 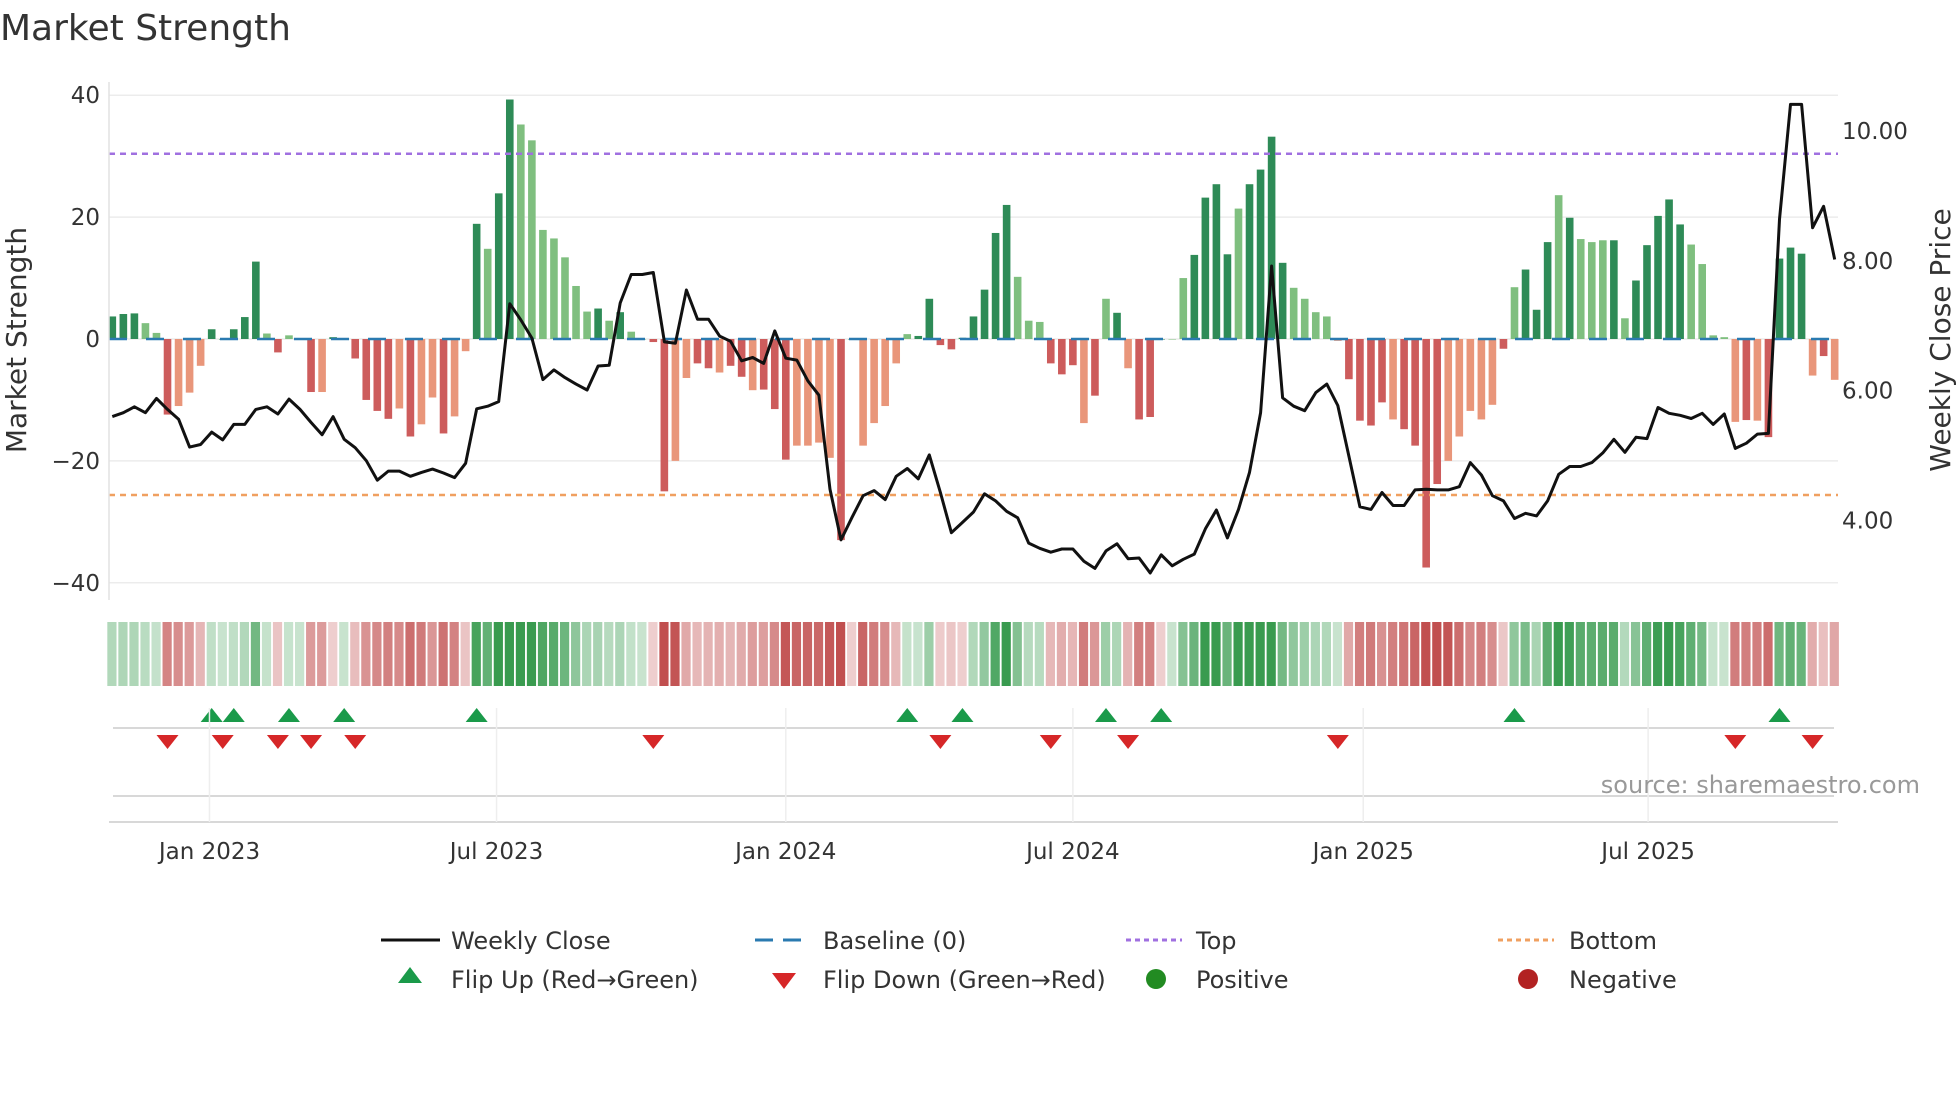 What do you see at coordinates (860, 941) in the screenshot?
I see `legend-item-baseline: Baseline (0)` at bounding box center [860, 941].